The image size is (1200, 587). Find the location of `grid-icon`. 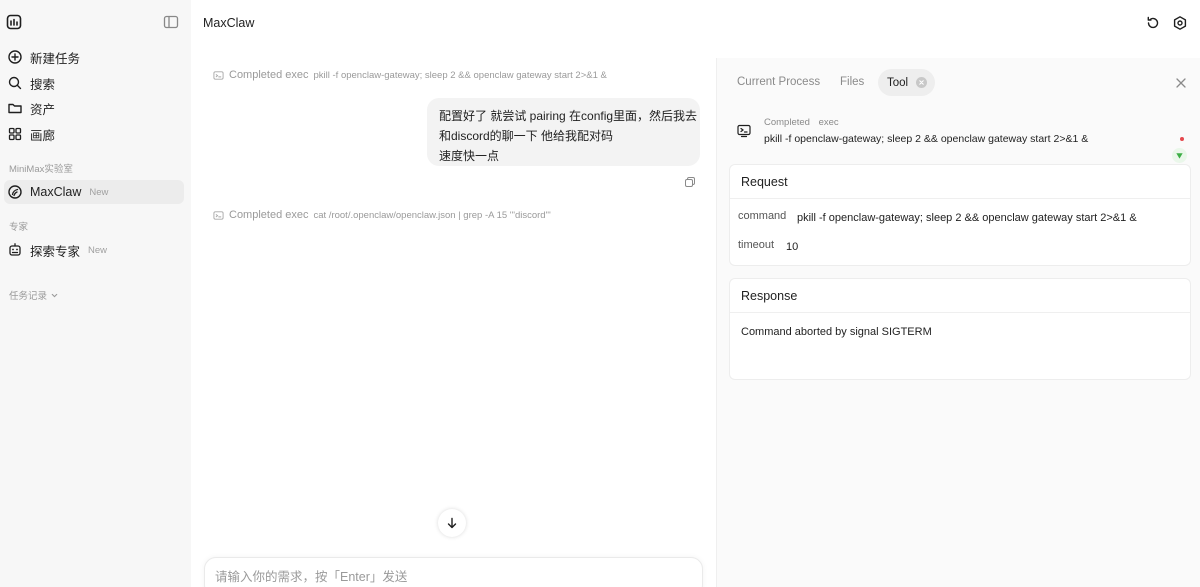

grid-icon is located at coordinates (15, 134).